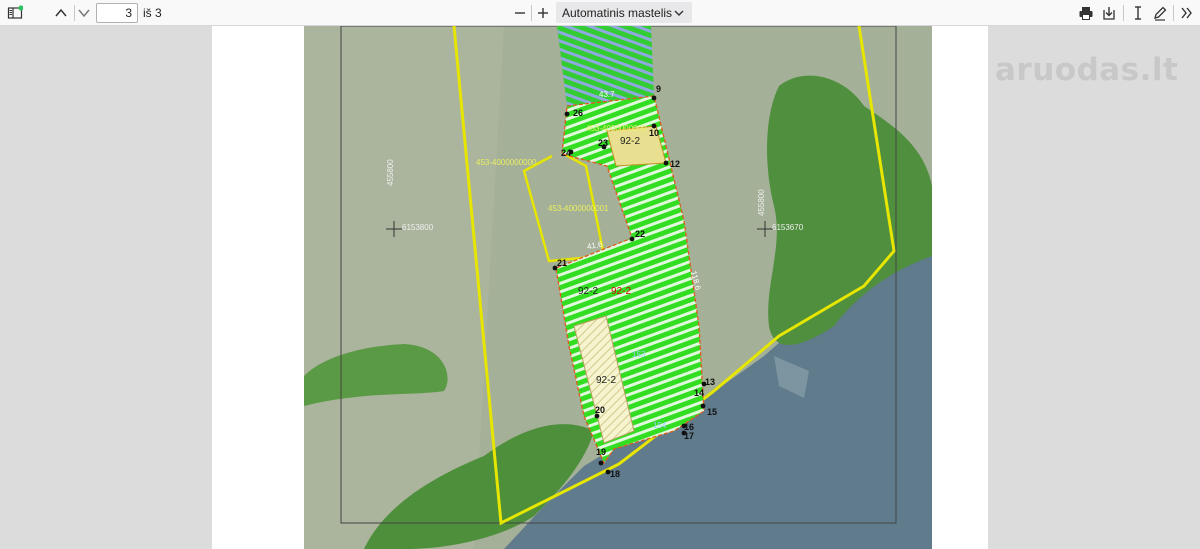 The height and width of the screenshot is (549, 1200). I want to click on zoom-select: Automatinis mastelis, so click(624, 12).